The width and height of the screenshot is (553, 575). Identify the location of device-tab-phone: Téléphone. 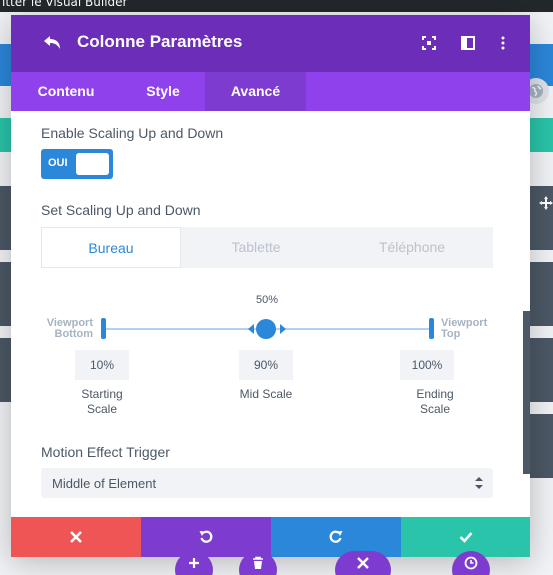
(412, 247).